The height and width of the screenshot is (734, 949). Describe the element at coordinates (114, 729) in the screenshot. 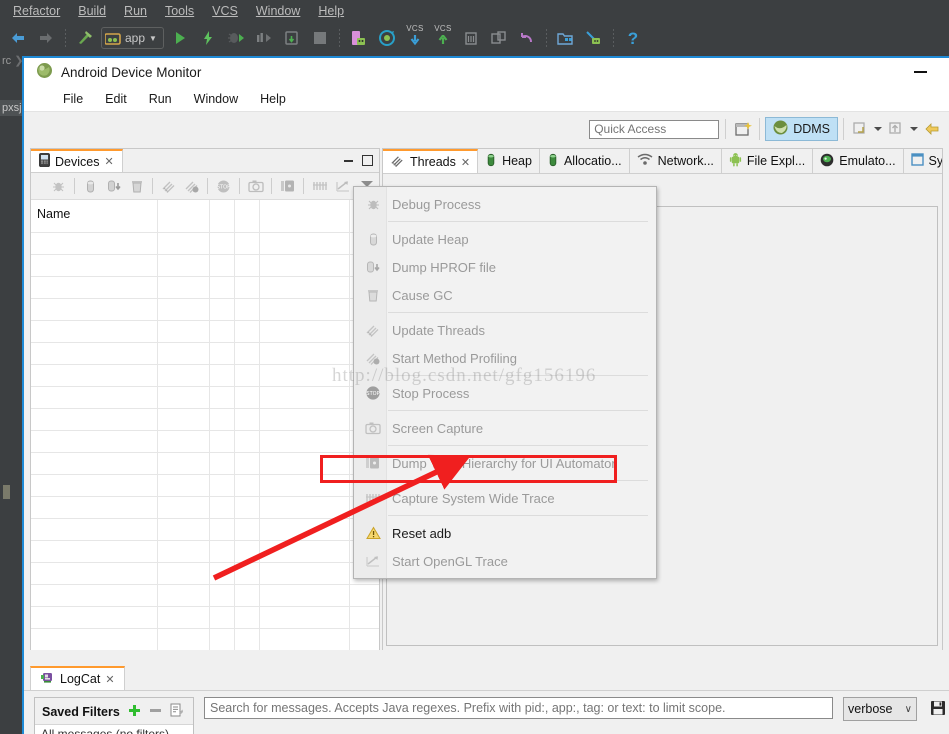

I see `saved-filters-list-item: All messages (no filters)` at that location.